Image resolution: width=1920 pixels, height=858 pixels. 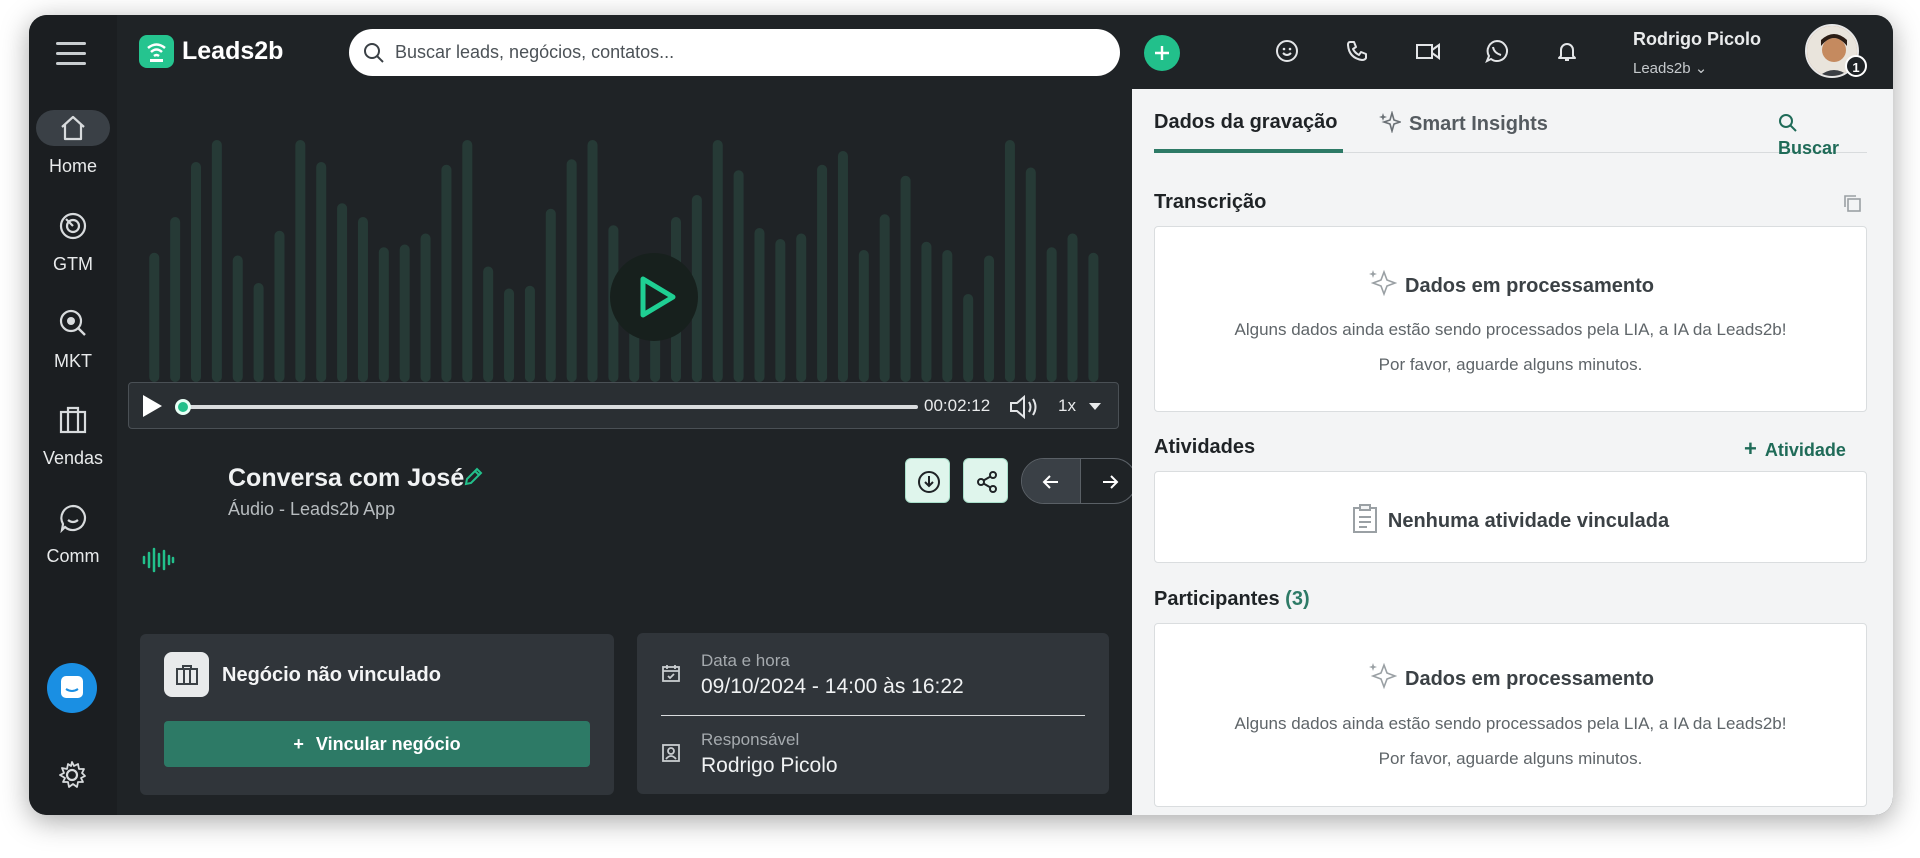 I want to click on audio-wave-icon, so click(x=158, y=562).